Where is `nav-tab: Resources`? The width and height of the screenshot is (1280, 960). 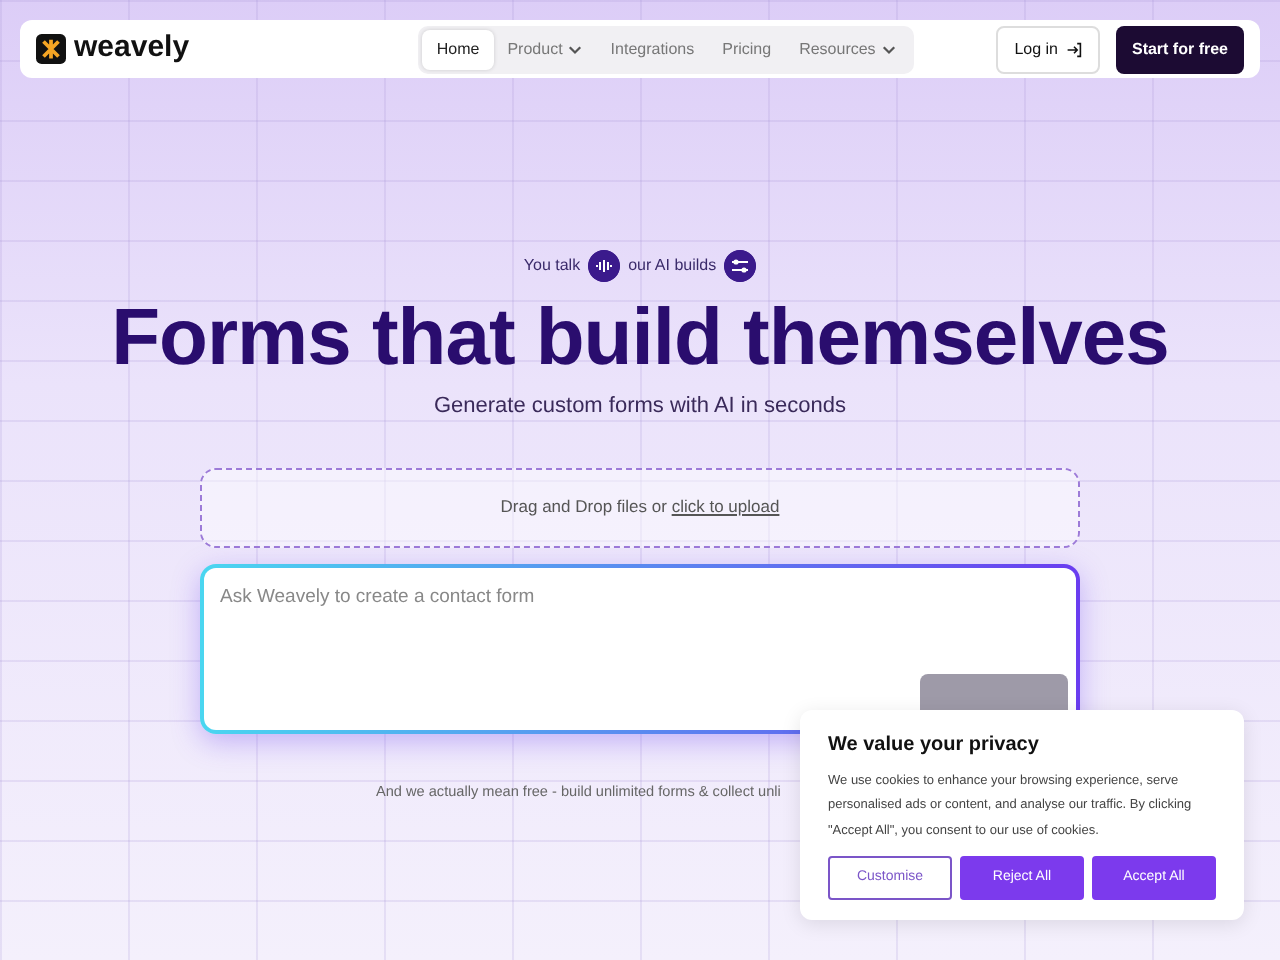
nav-tab: Resources is located at coordinates (847, 49).